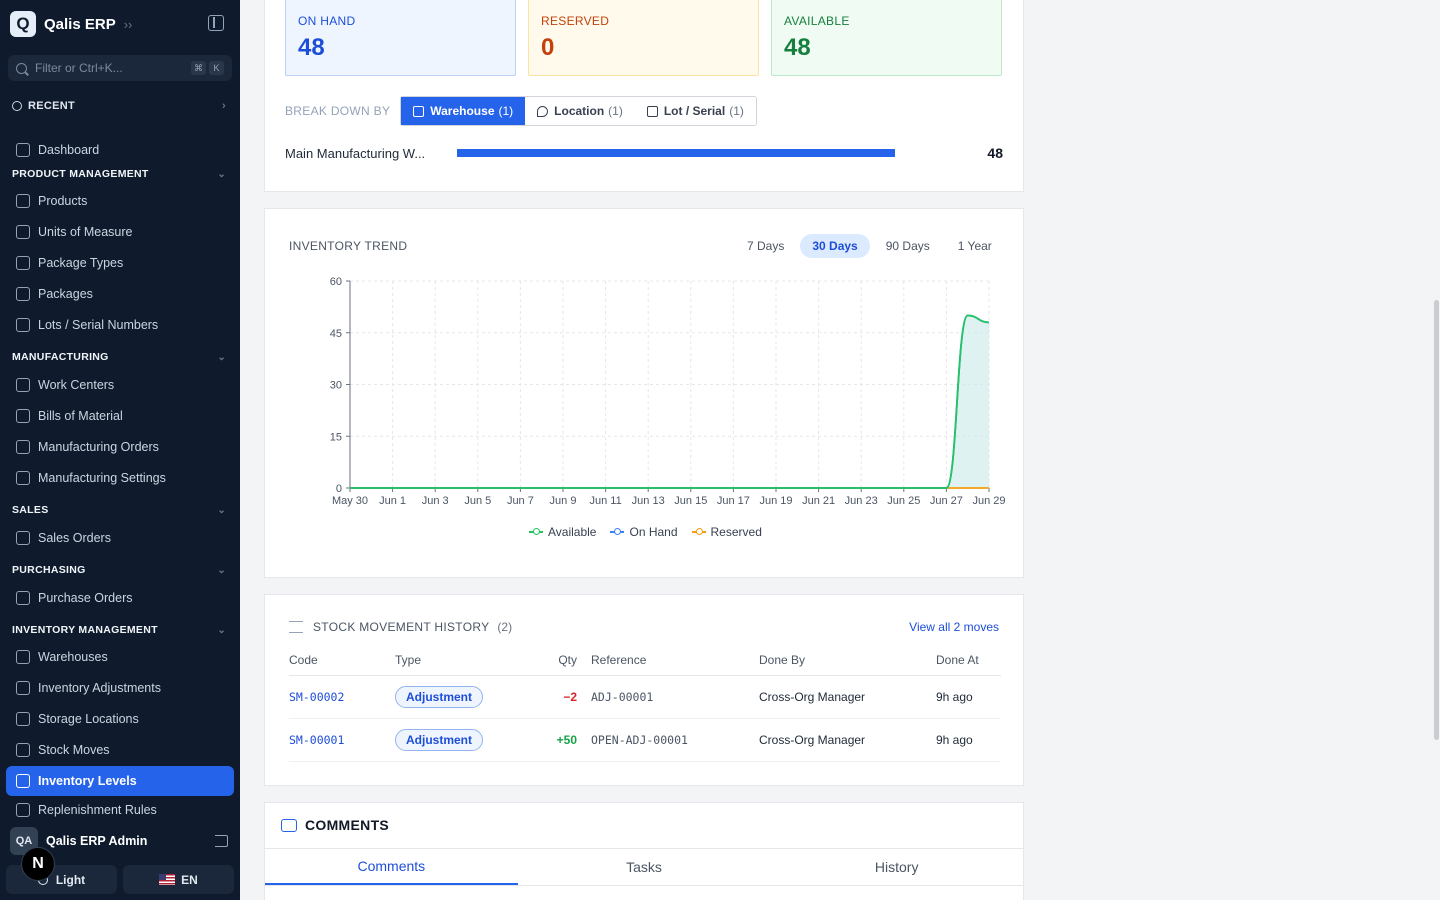 The image size is (1440, 900). Describe the element at coordinates (70, 879) in the screenshot. I see `theme-label: Light` at that location.